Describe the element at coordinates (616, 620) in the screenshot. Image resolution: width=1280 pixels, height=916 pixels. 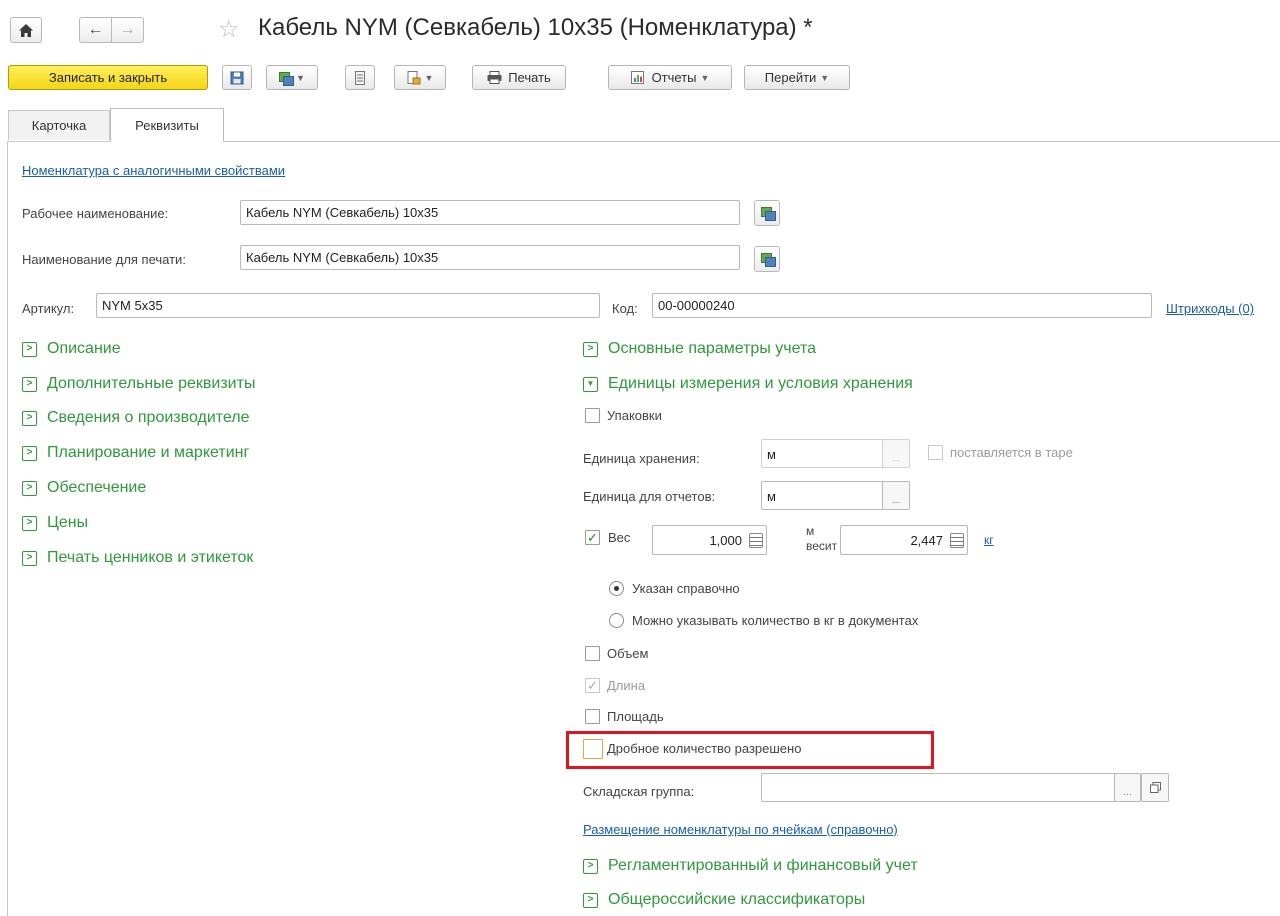
I see `radio-docs` at that location.